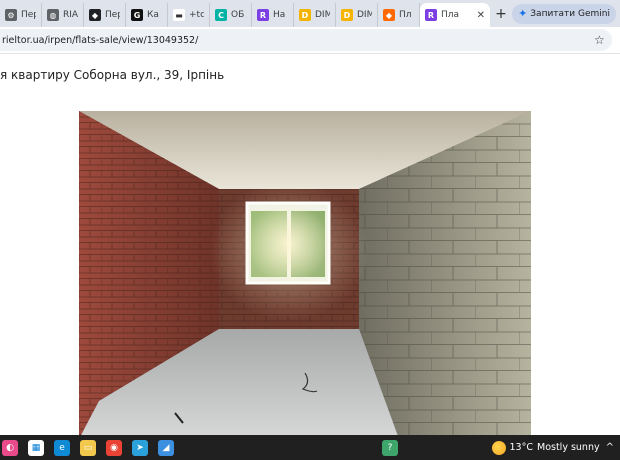 The image size is (620, 460). I want to click on tab-title: На, so click(279, 15).